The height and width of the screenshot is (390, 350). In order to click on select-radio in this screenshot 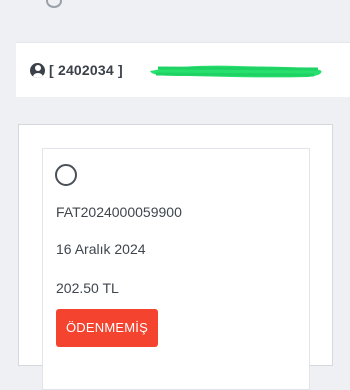, I will do `click(66, 175)`.